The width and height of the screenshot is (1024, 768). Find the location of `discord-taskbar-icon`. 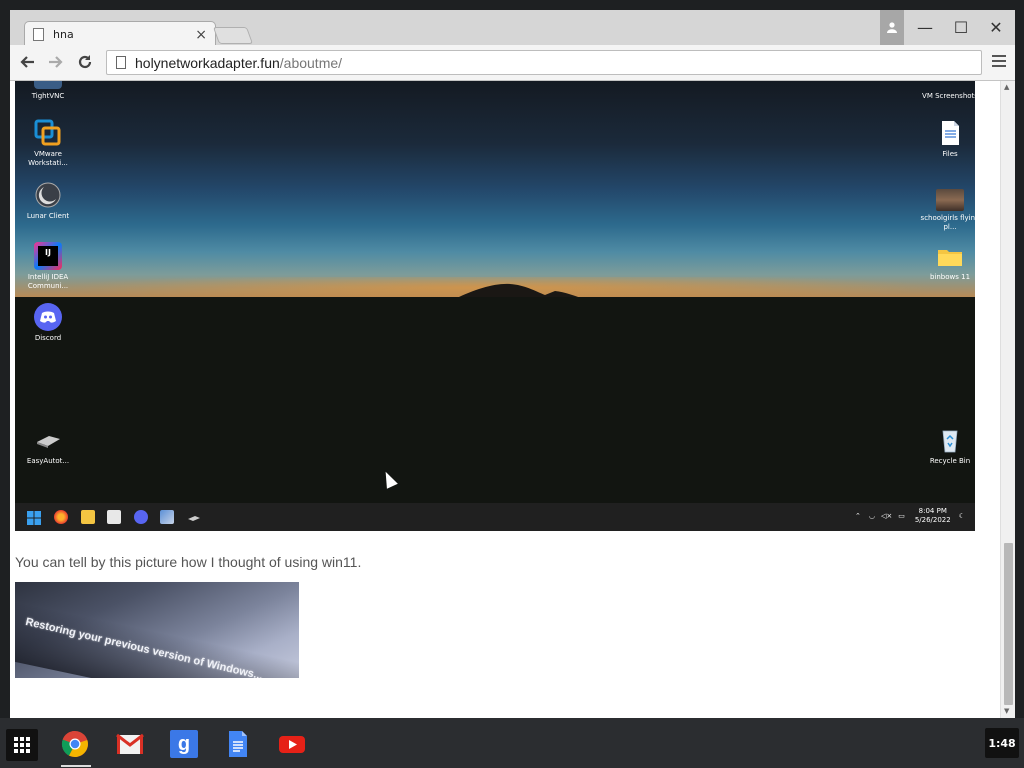

discord-taskbar-icon is located at coordinates (141, 517).